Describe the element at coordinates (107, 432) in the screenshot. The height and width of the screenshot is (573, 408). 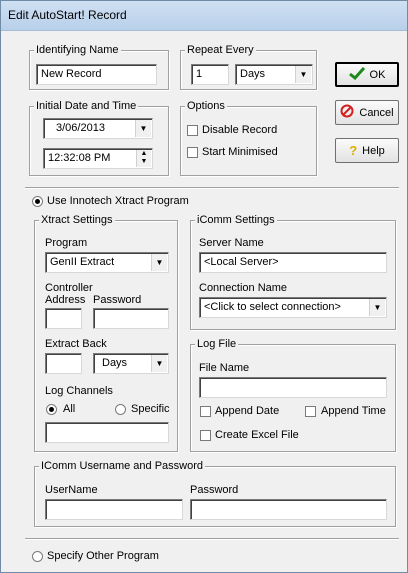
I see `log-channels-input` at that location.